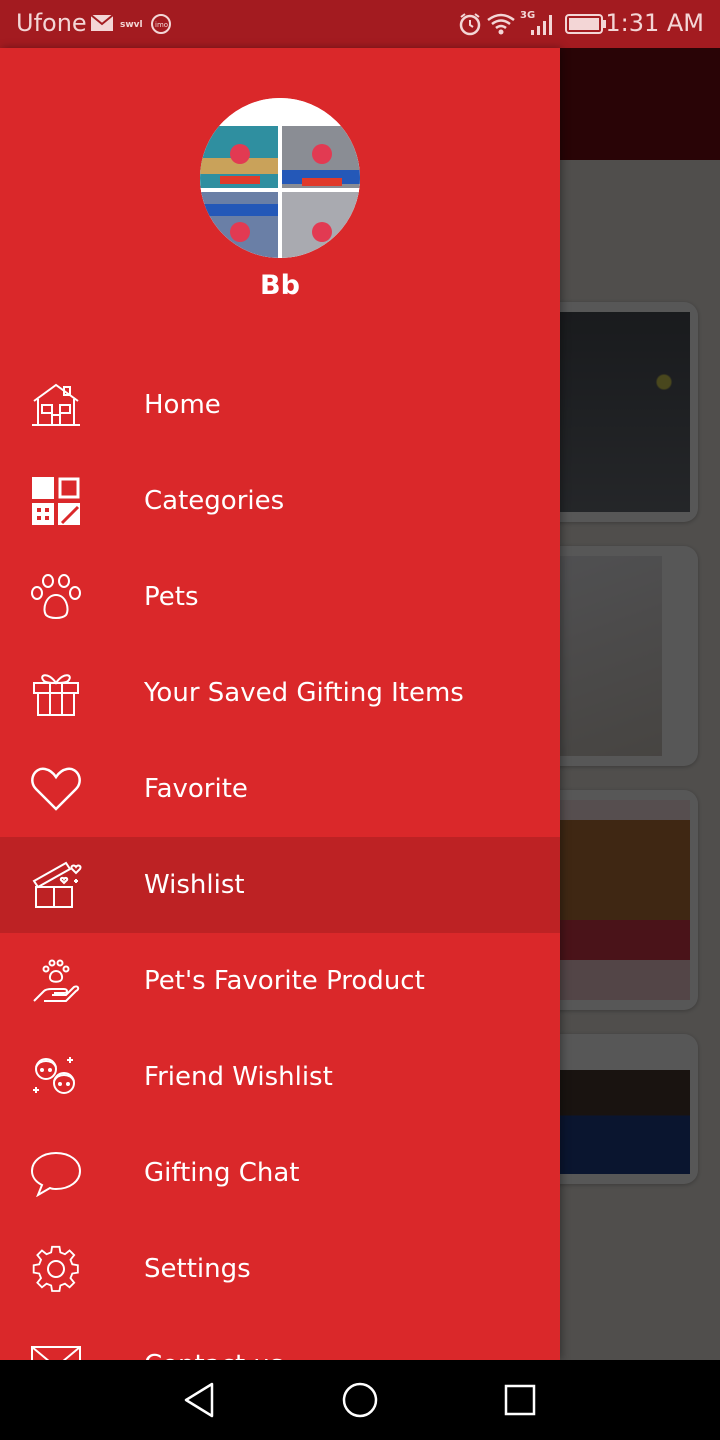 Image resolution: width=720 pixels, height=1440 pixels. I want to click on signal-icon, so click(541, 25).